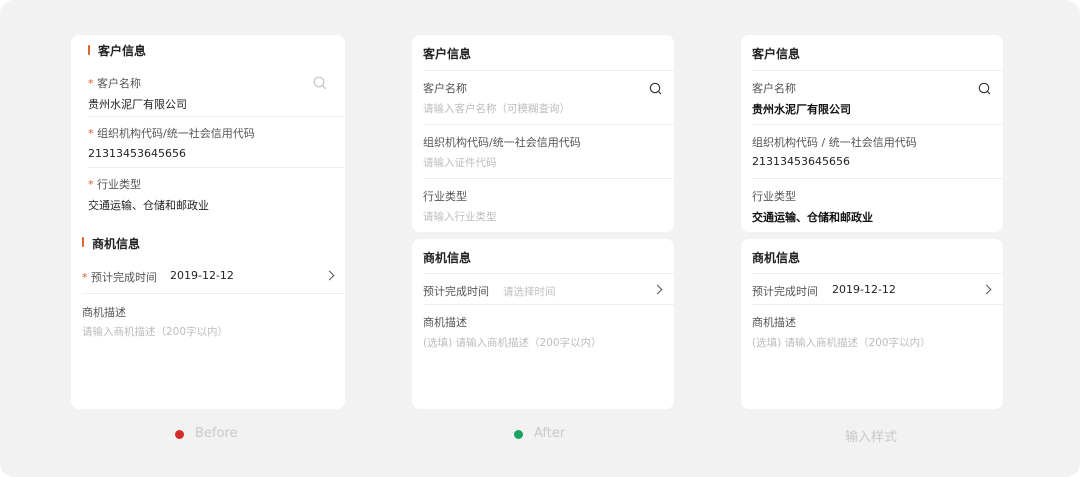 The image size is (1080, 477). What do you see at coordinates (114, 184) in the screenshot?
I see `industry-label: * 行业类型` at bounding box center [114, 184].